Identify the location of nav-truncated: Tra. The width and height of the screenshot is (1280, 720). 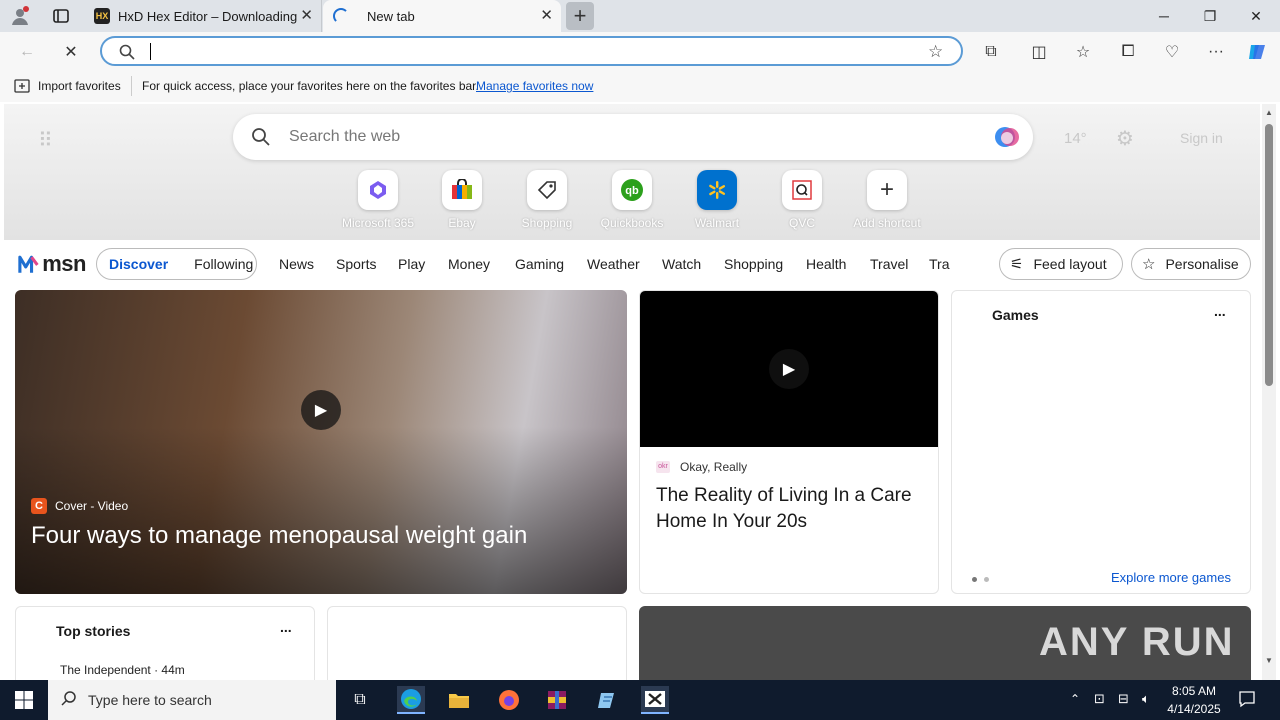
(940, 264).